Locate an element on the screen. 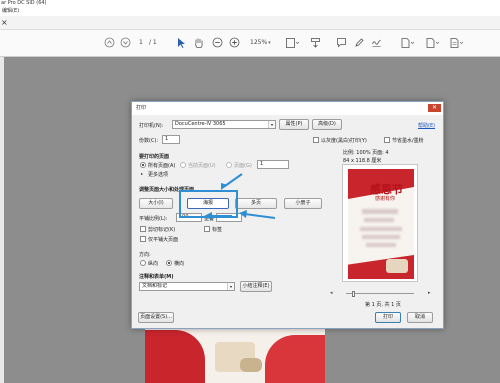  sign-button is located at coordinates (376, 42).